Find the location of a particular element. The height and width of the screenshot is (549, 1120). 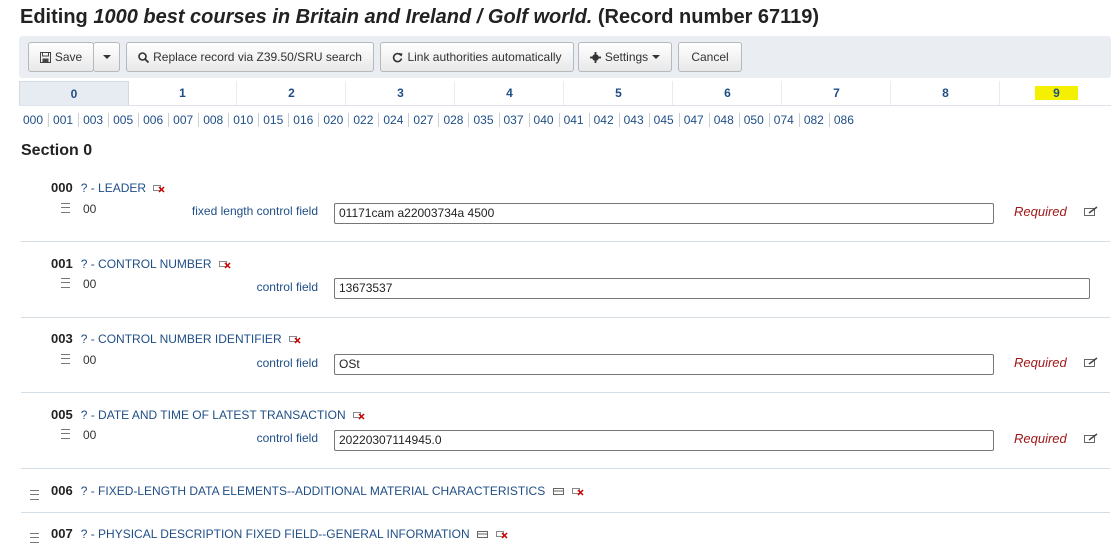

cancel-button: Cancel is located at coordinates (710, 57).